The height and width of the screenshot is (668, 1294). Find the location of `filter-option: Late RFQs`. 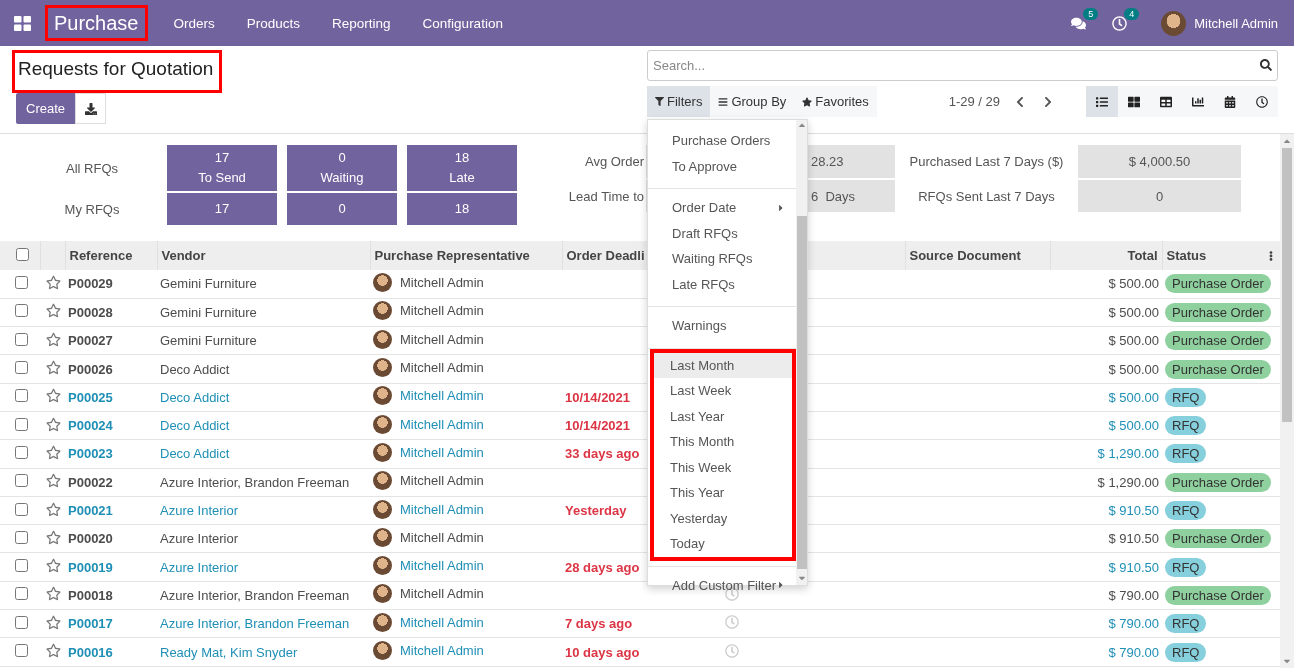

filter-option: Late RFQs is located at coordinates (722, 284).